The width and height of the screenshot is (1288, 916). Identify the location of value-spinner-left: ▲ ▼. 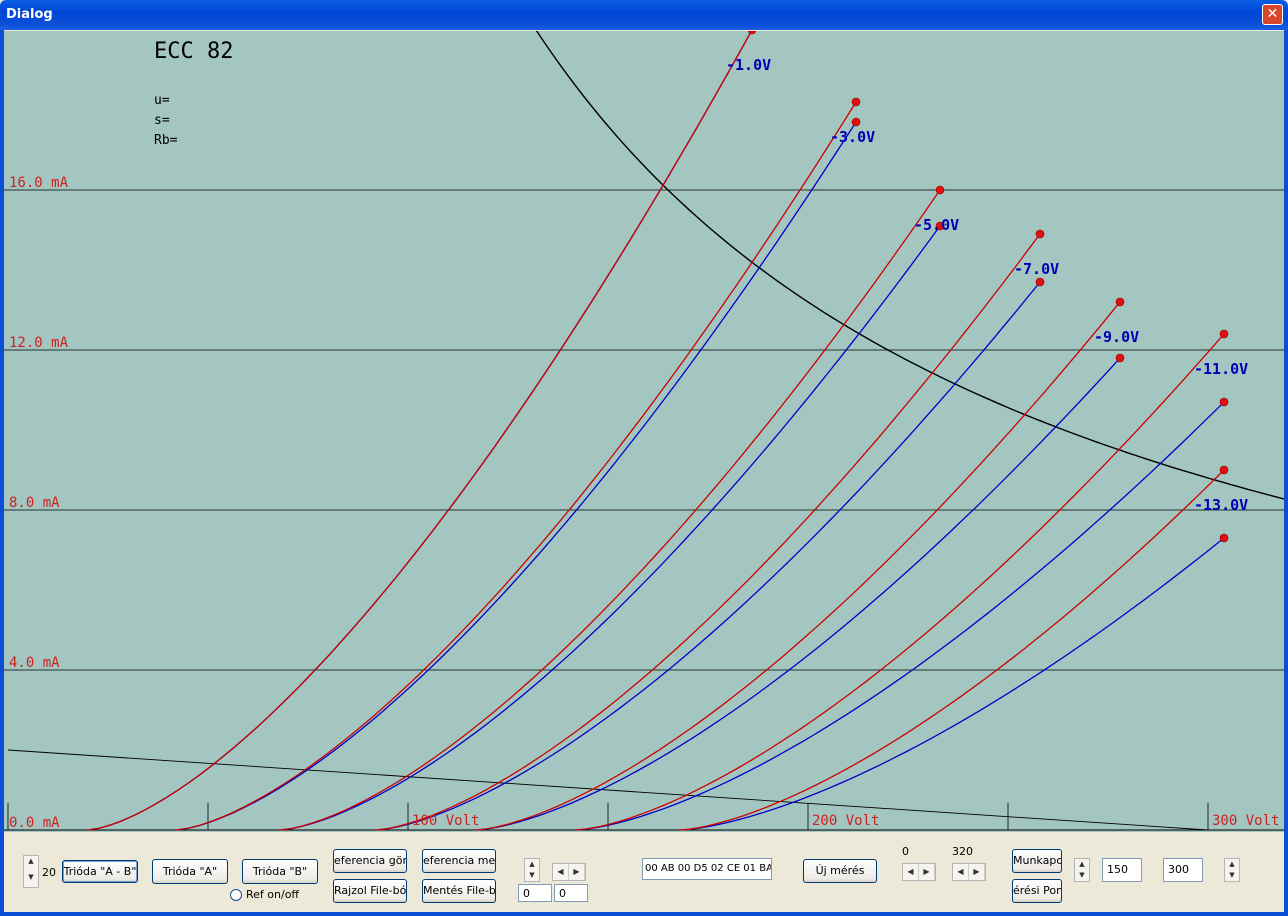
(1082, 870).